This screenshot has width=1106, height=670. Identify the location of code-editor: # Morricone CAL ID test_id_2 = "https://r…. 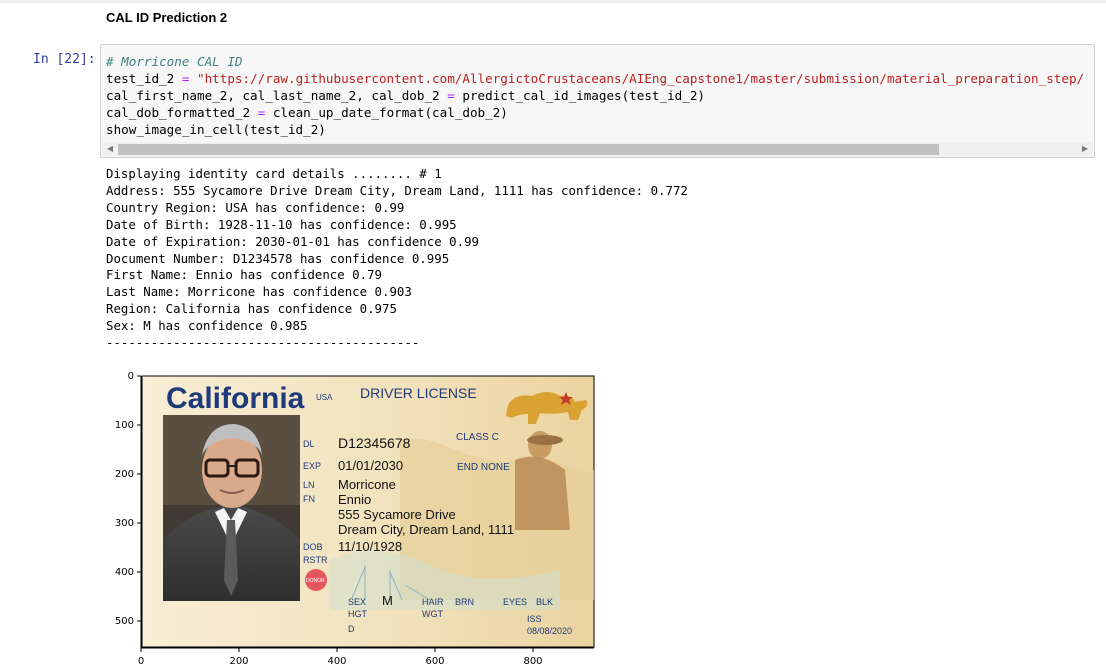
(595, 95).